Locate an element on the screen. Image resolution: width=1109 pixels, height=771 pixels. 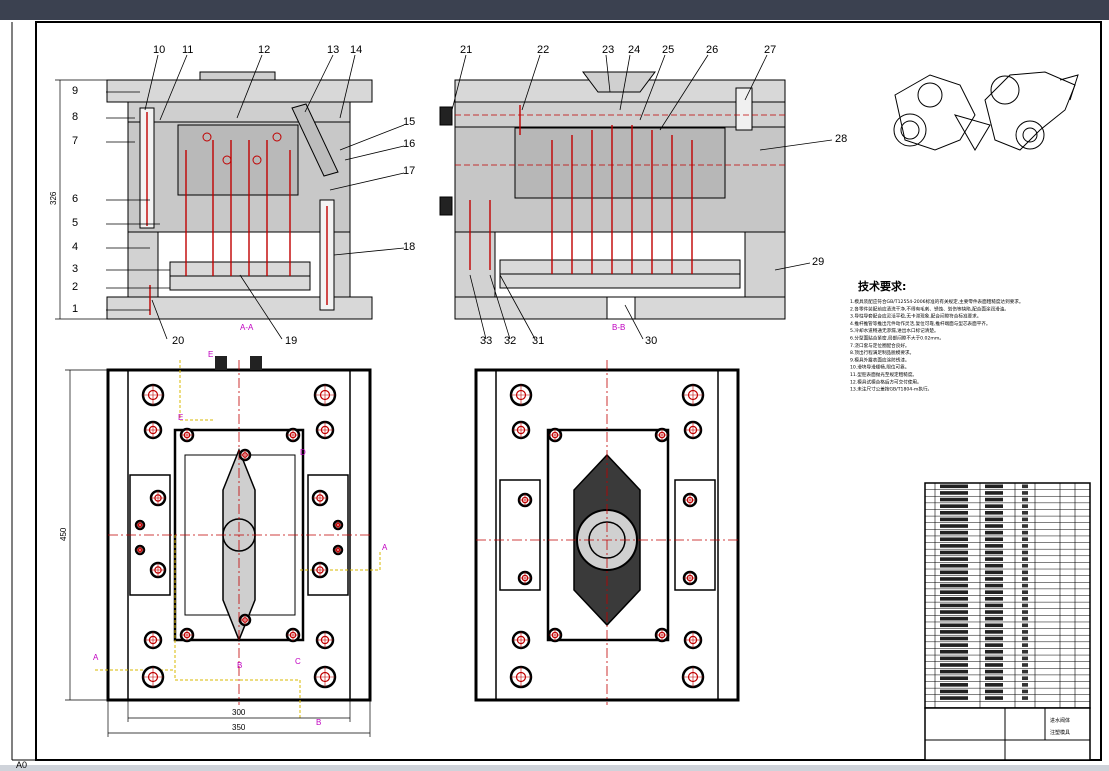
part-label: 30 is located at coordinates (651, 341).